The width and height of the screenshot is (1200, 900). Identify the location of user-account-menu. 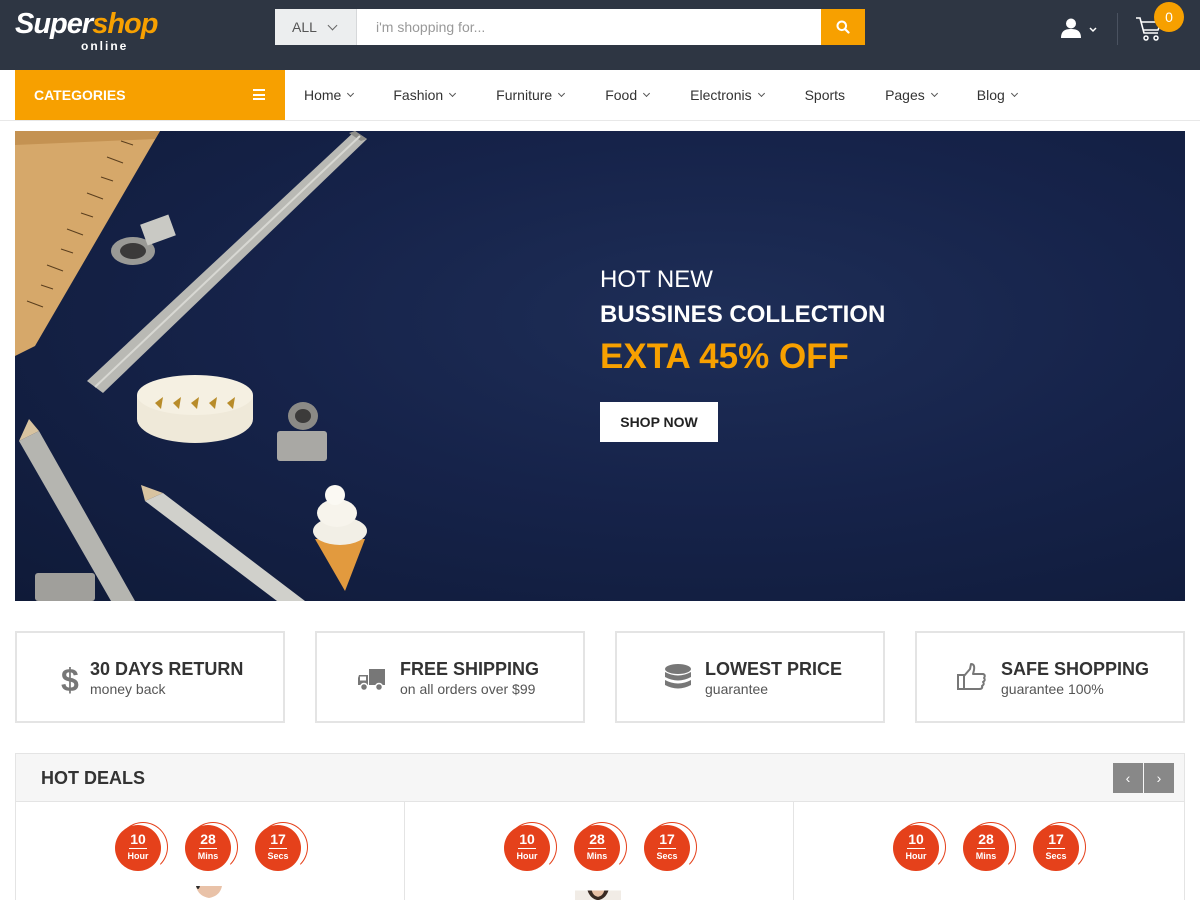
(1082, 28).